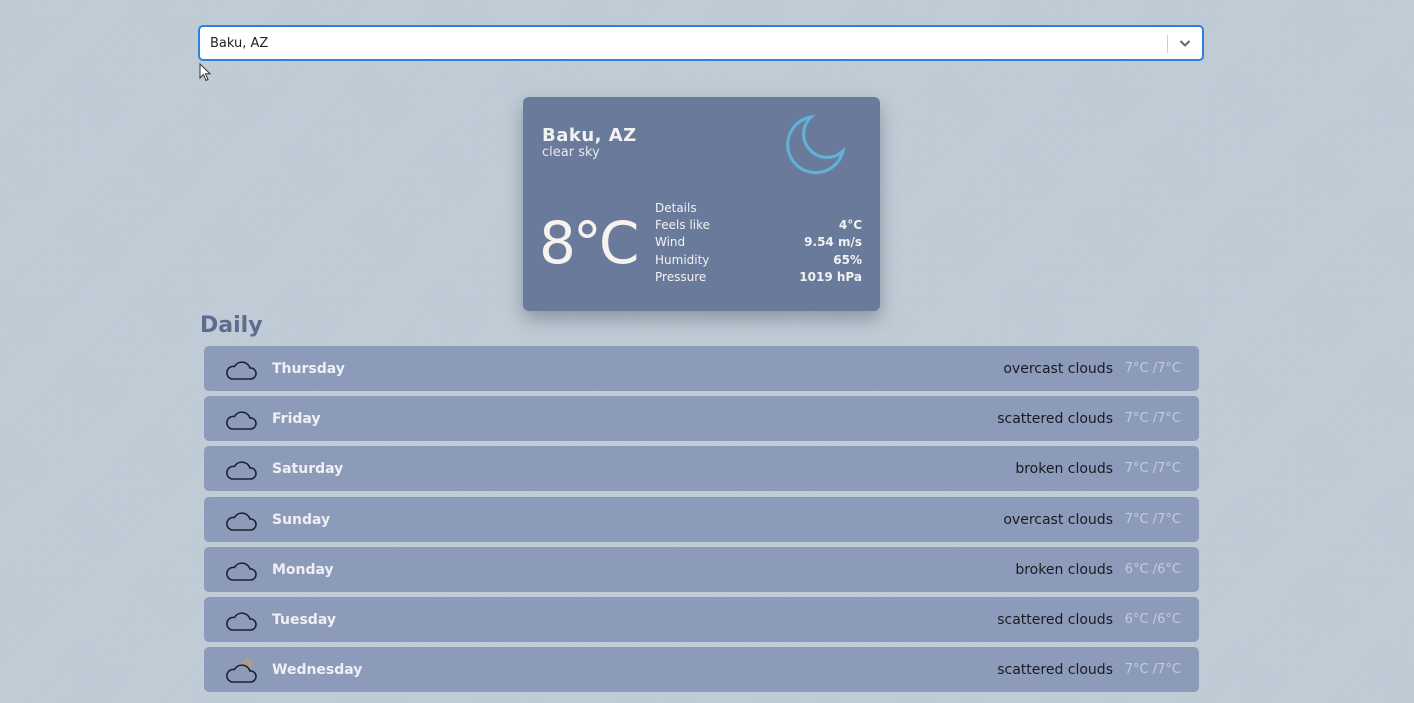 This screenshot has height=703, width=1414. I want to click on day-name: Saturday, so click(308, 469).